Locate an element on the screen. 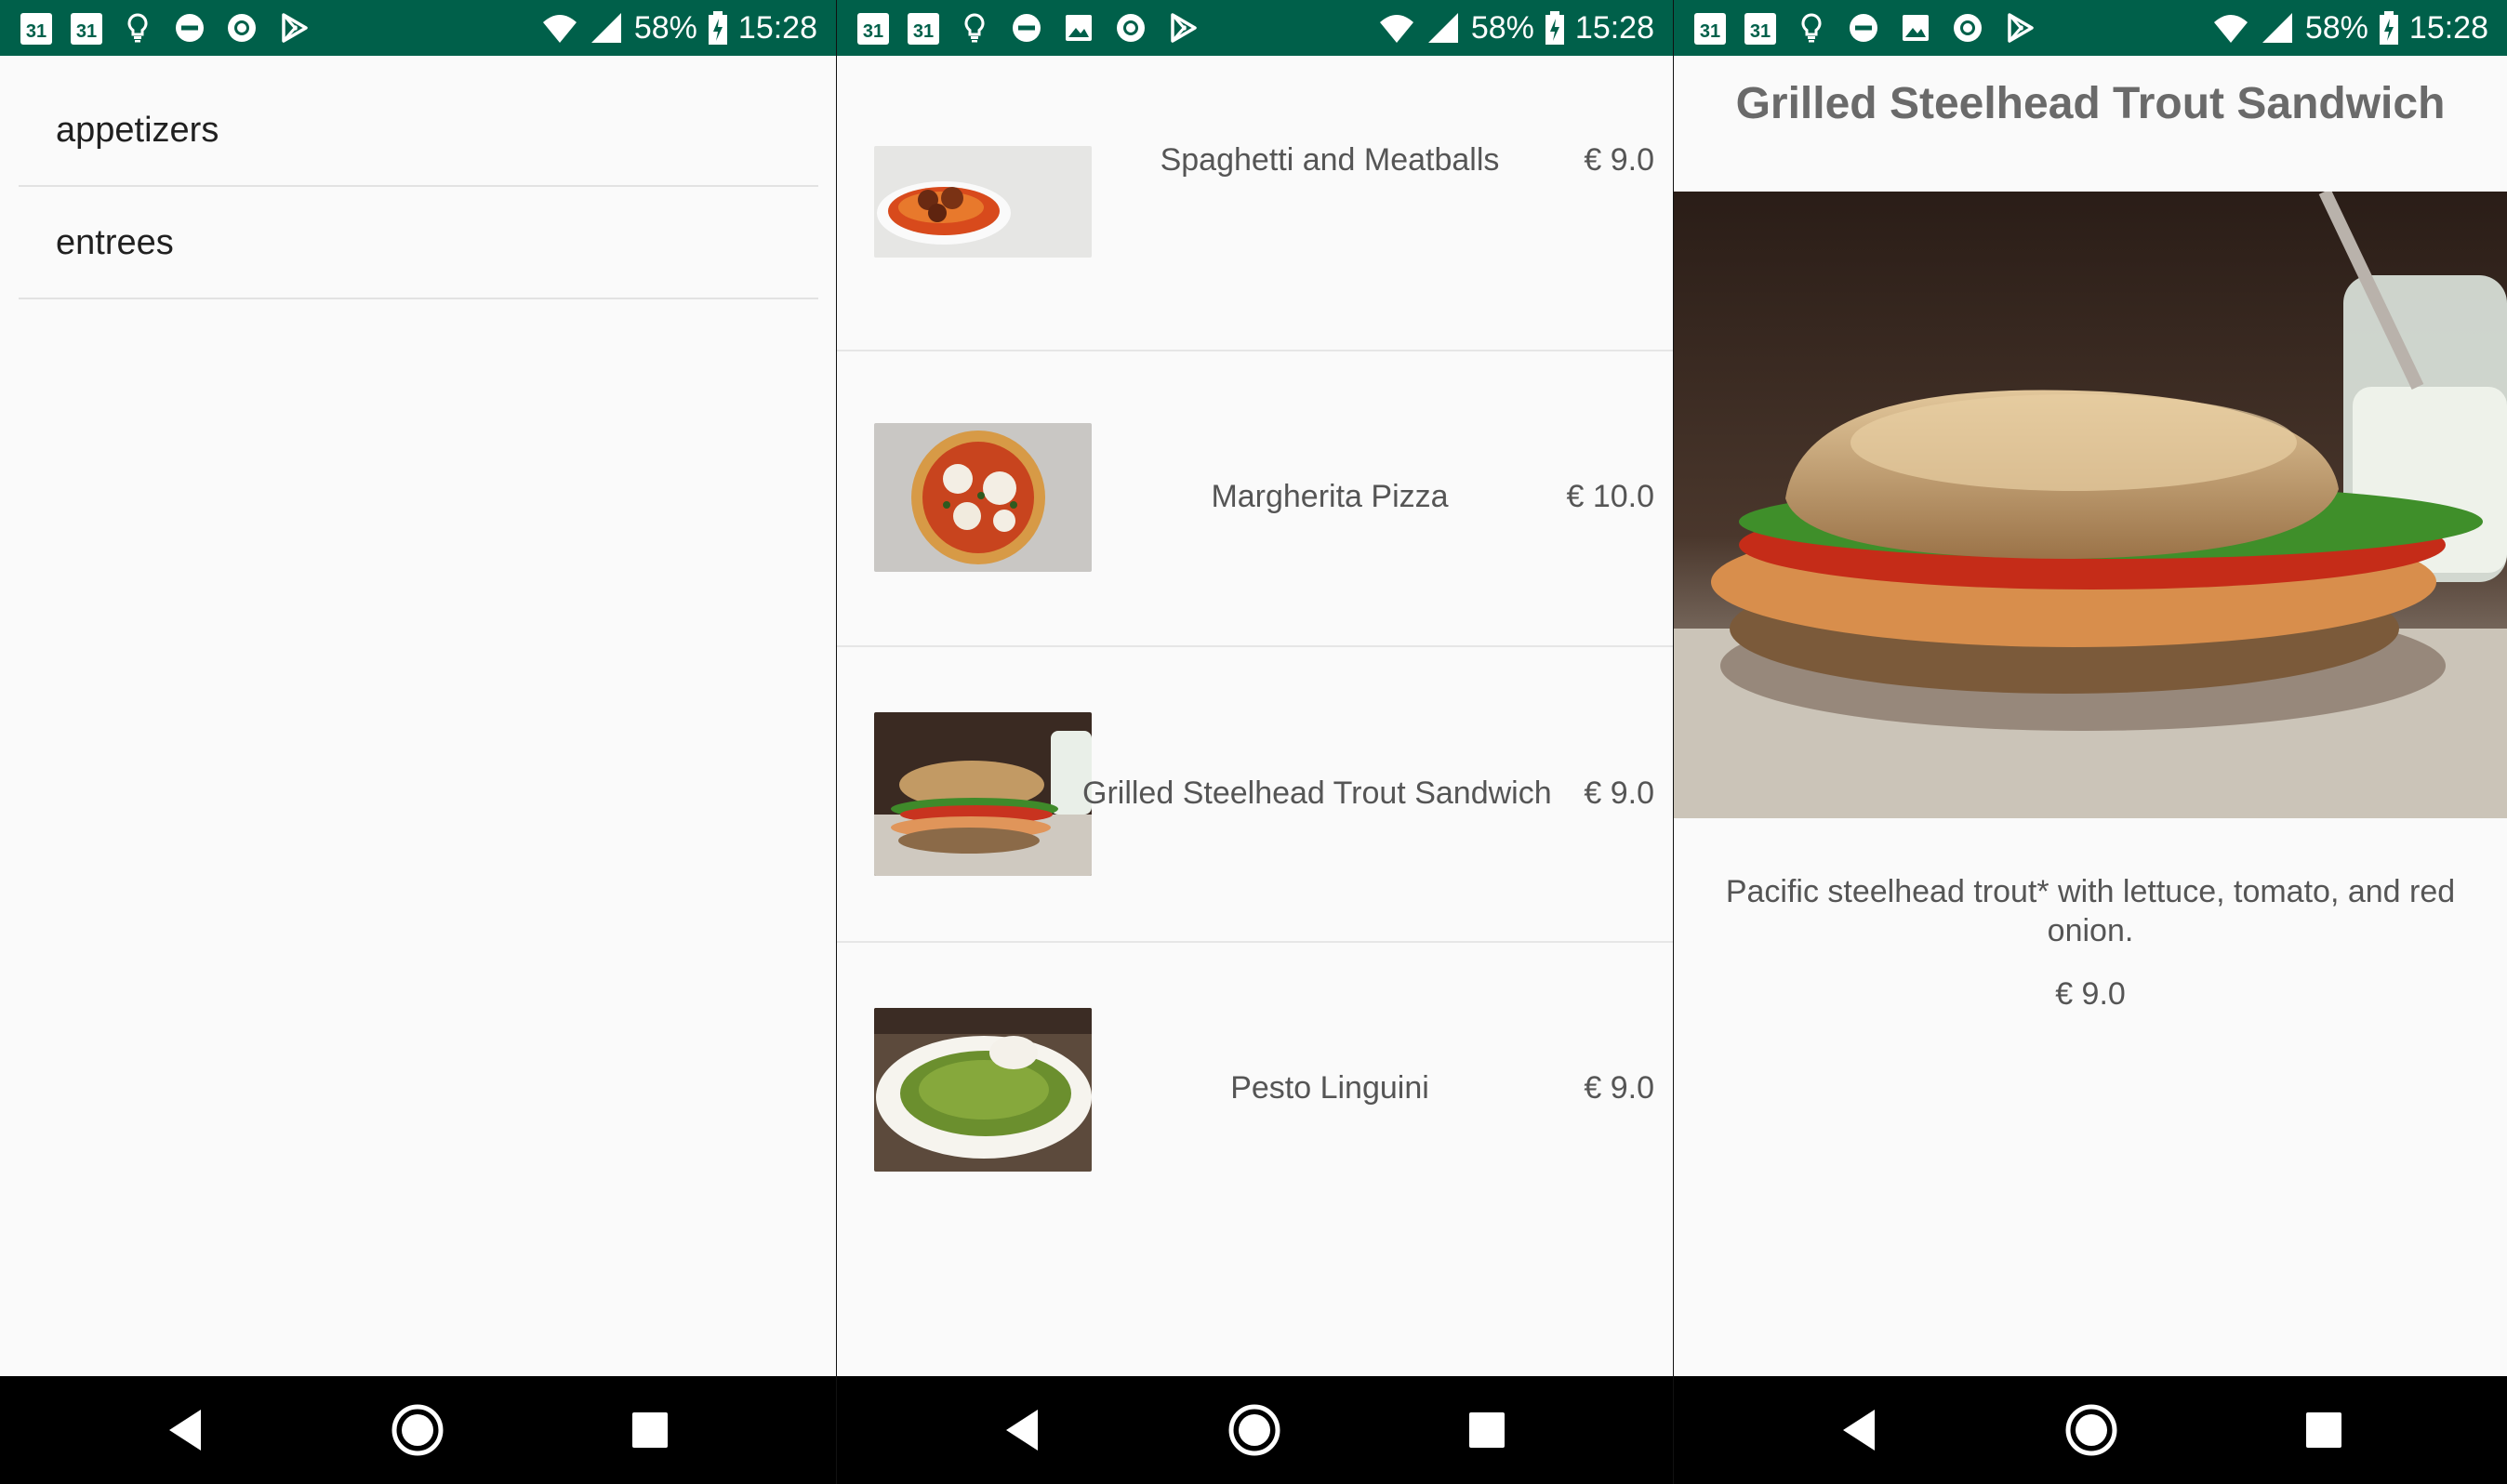 The height and width of the screenshot is (1484, 2507). trout-sandwich-hero-photo is located at coordinates (2090, 505).